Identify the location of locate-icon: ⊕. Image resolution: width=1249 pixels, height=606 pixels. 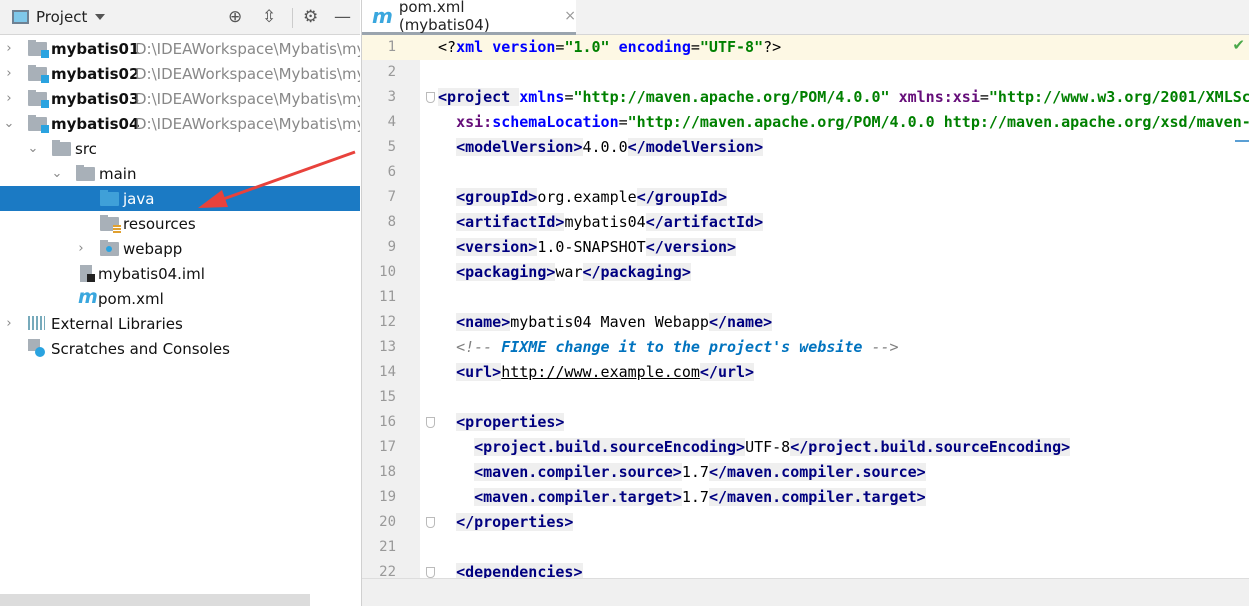
(235, 17).